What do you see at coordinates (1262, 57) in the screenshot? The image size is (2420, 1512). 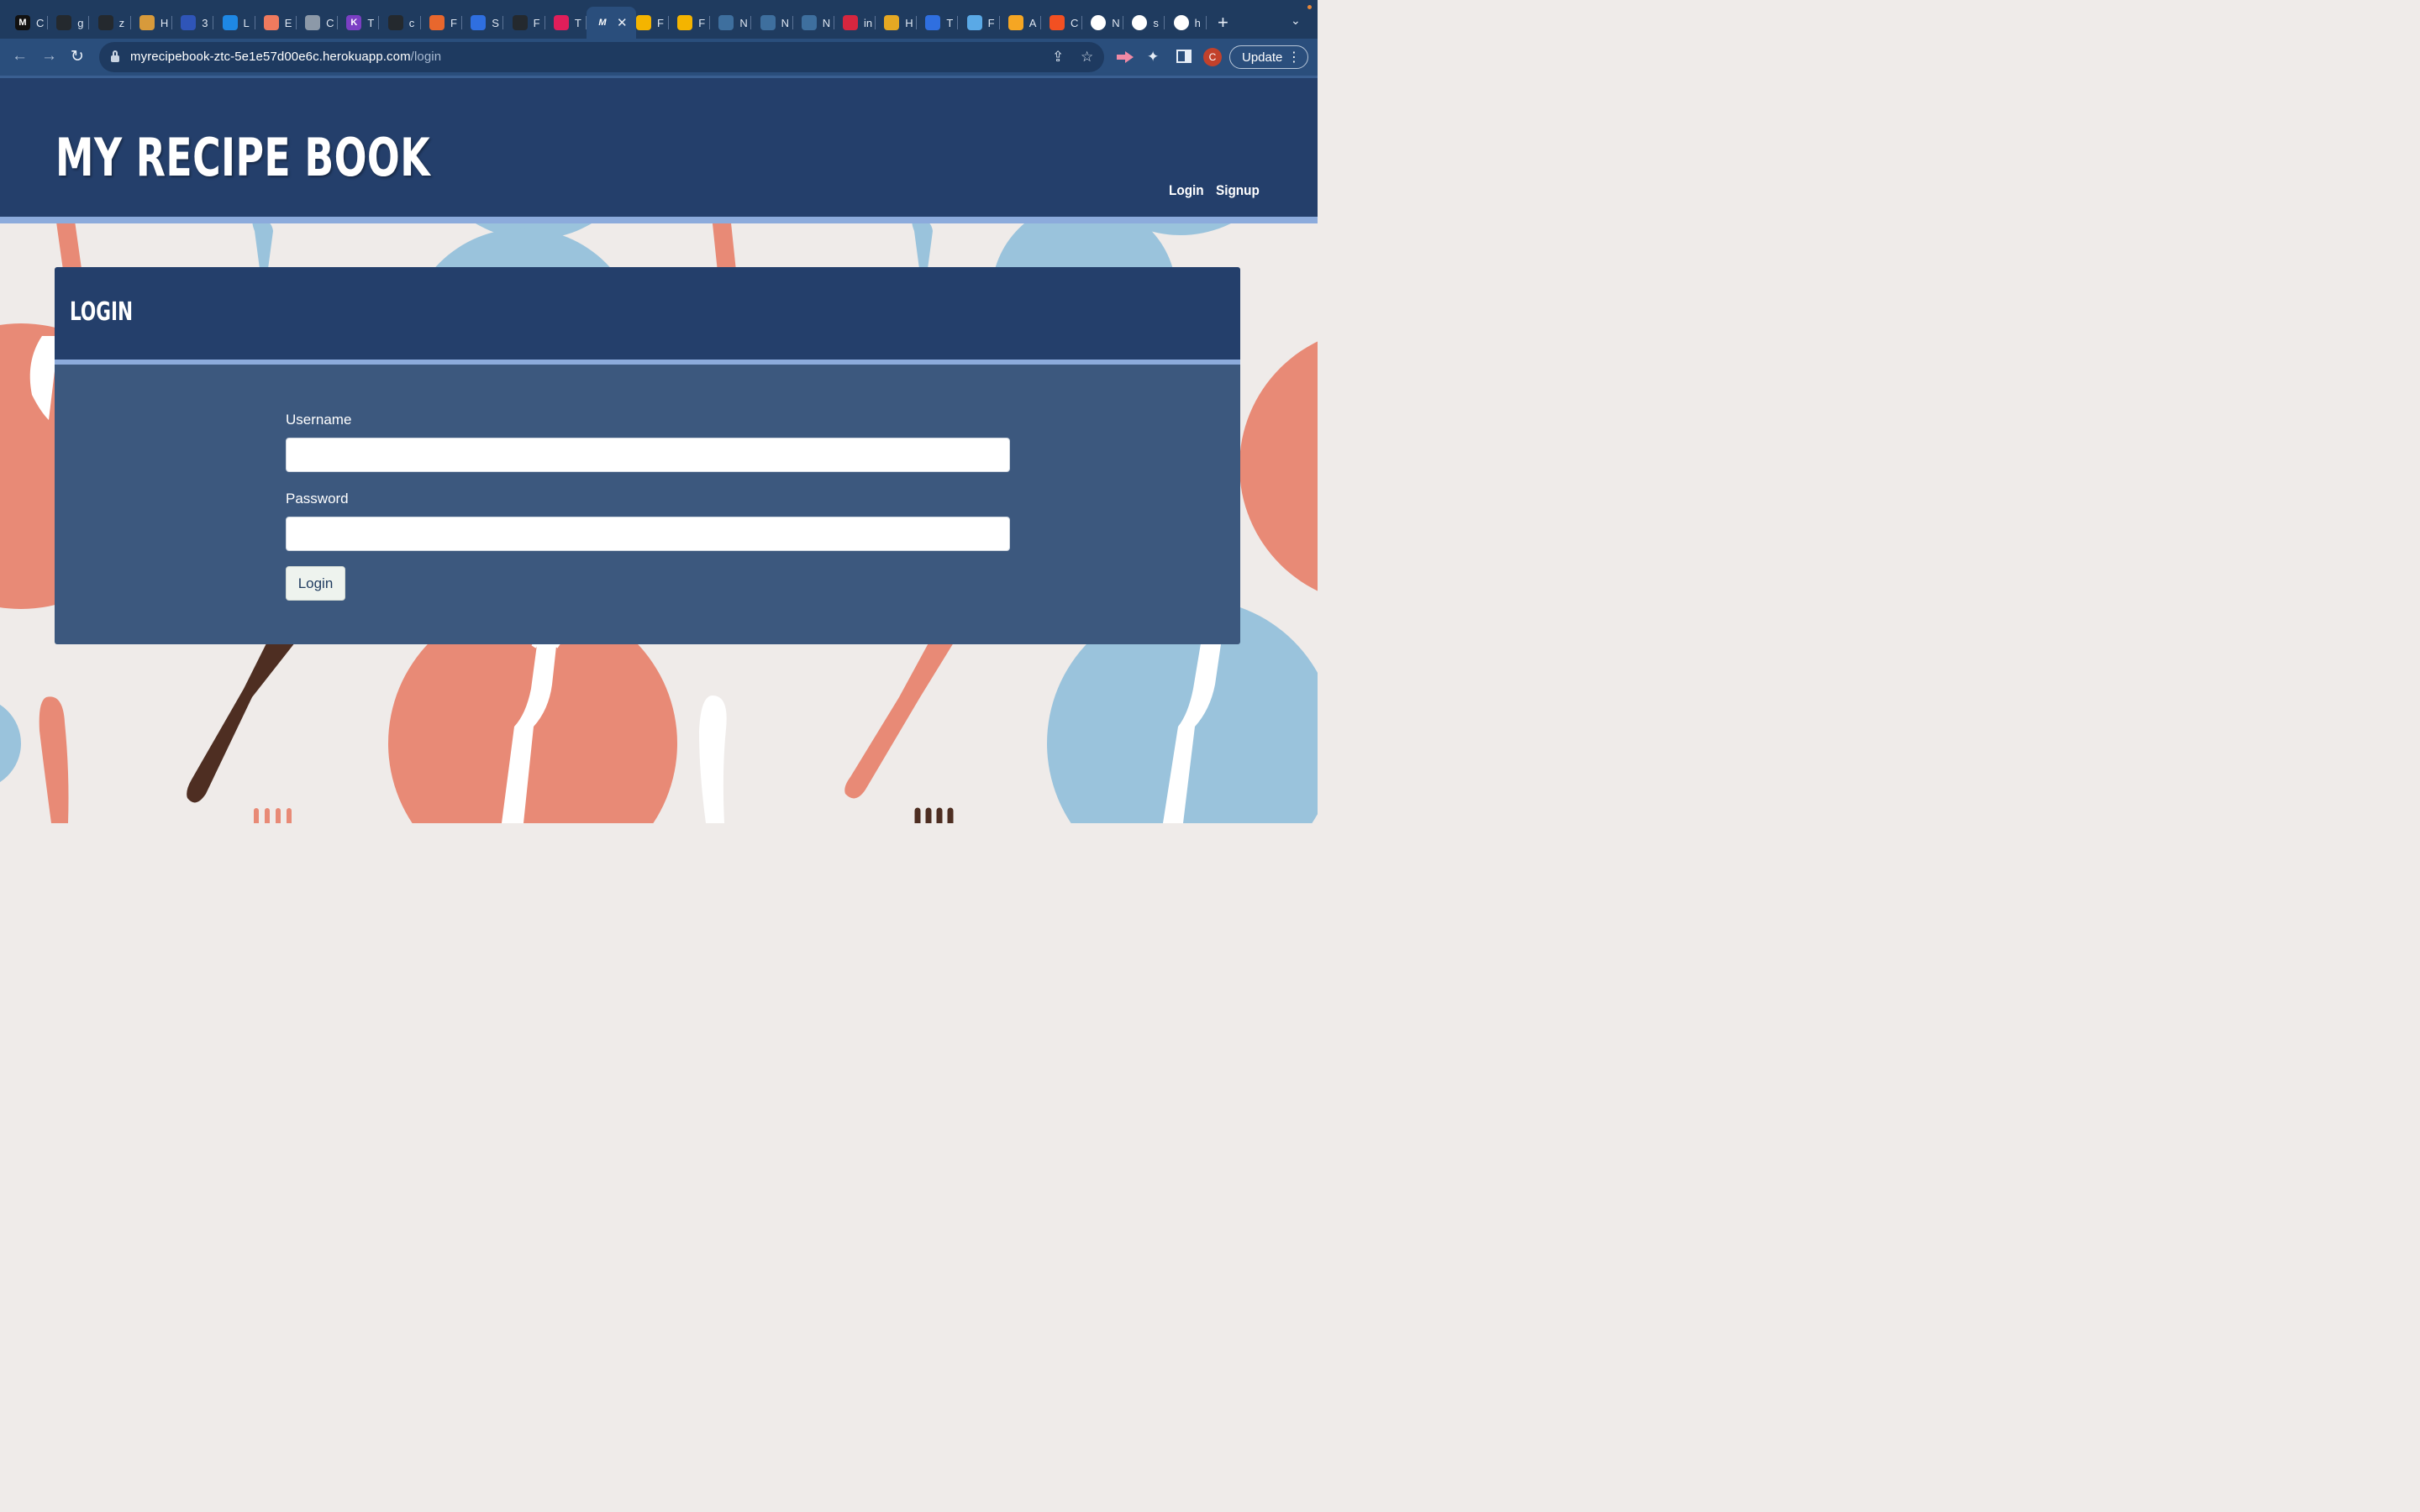 I see `update-label: Update` at bounding box center [1262, 57].